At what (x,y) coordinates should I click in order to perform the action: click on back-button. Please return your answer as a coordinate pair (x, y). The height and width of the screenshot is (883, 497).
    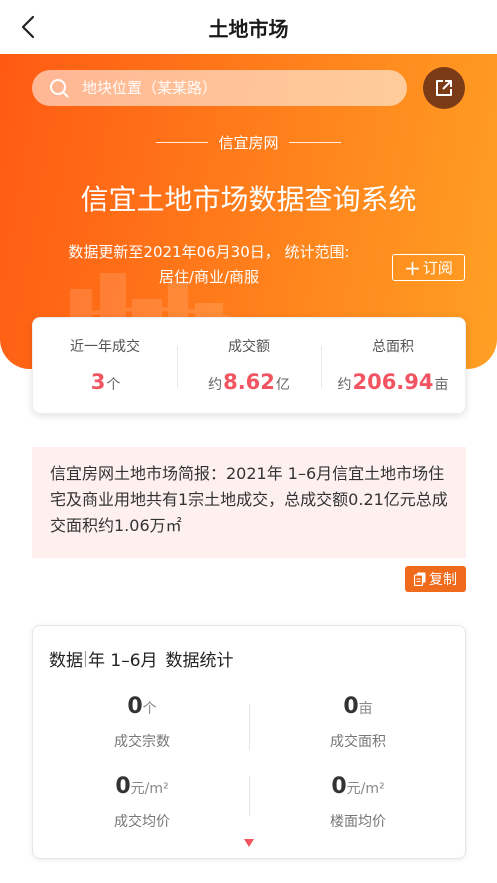
    Looking at the image, I should click on (28, 27).